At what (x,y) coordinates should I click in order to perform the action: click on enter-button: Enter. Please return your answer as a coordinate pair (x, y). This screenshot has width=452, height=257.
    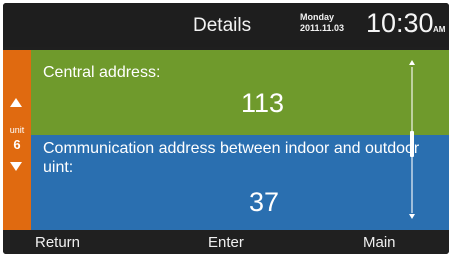
    Looking at the image, I should click on (226, 242).